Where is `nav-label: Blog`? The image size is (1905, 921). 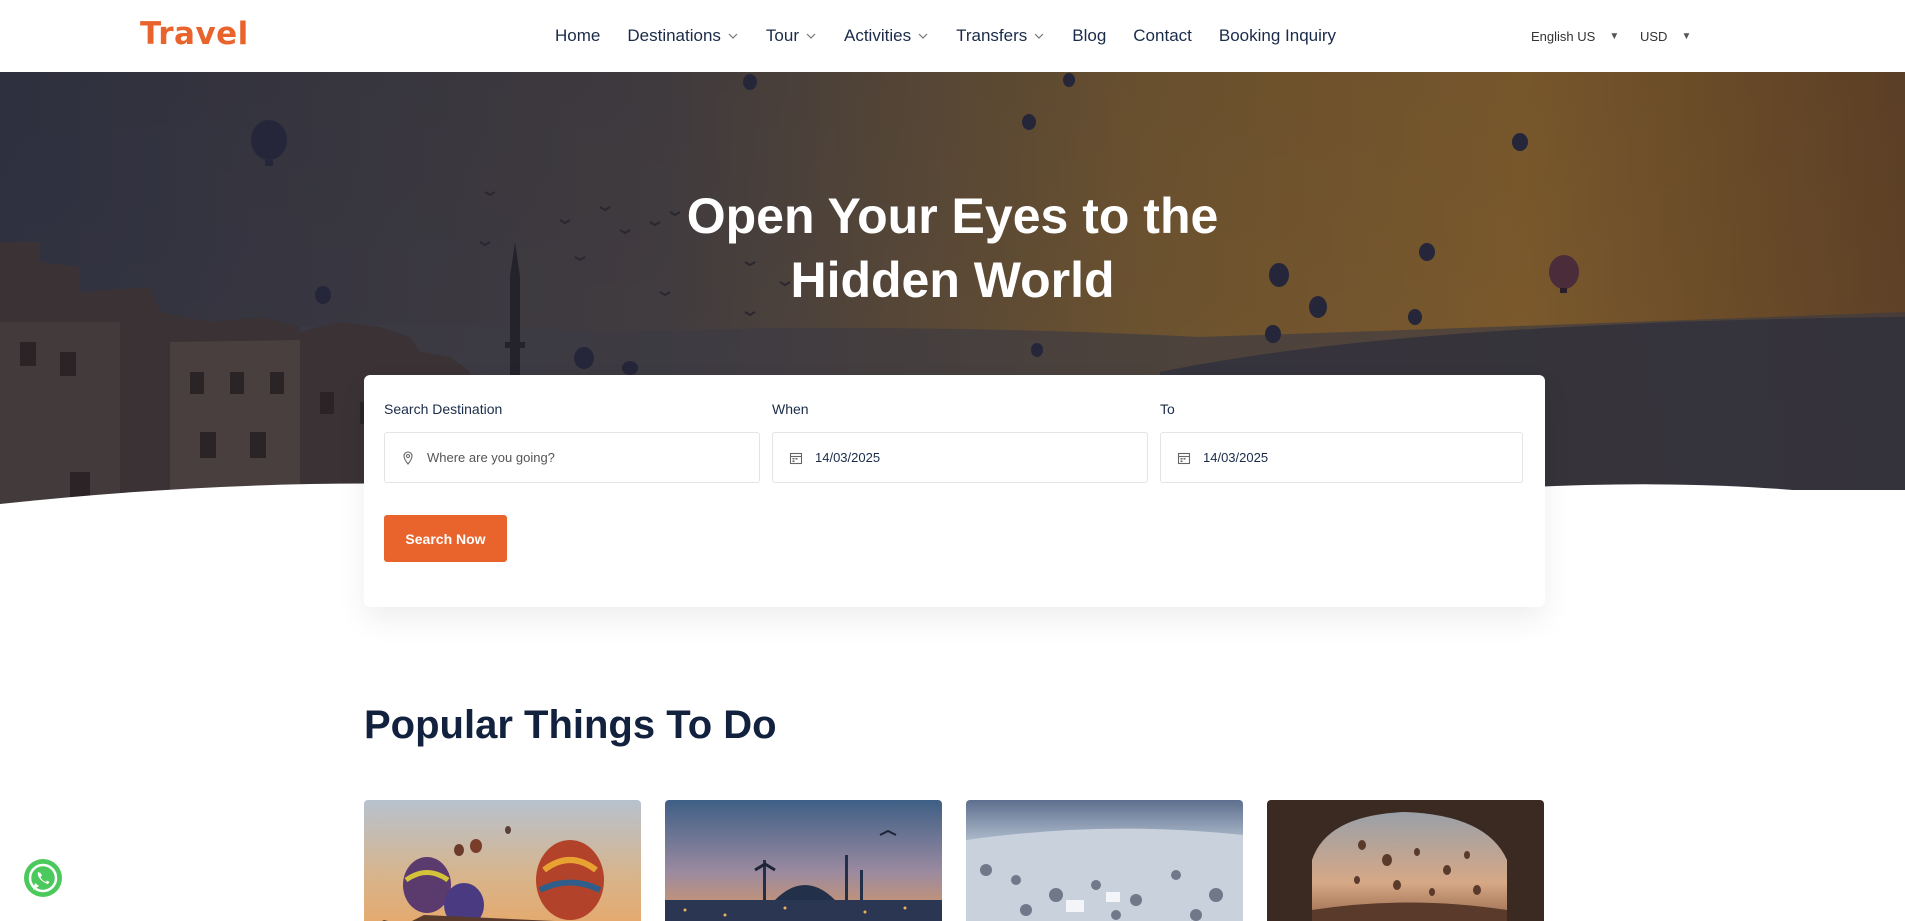 nav-label: Blog is located at coordinates (1089, 35).